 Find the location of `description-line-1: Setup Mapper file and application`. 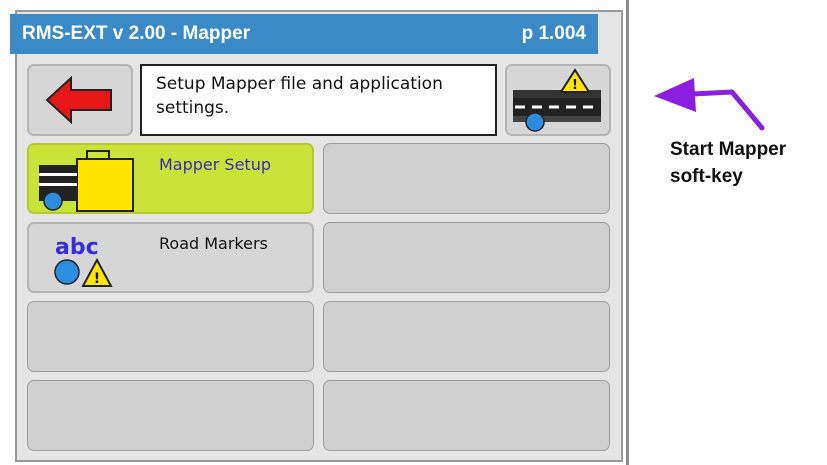

description-line-1: Setup Mapper file and application is located at coordinates (299, 84).